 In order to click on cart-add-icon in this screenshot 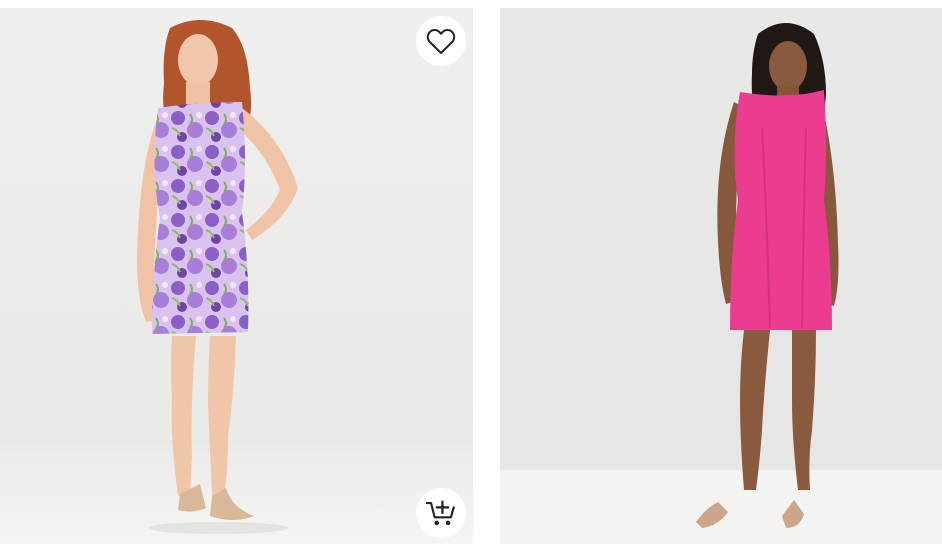, I will do `click(441, 513)`.